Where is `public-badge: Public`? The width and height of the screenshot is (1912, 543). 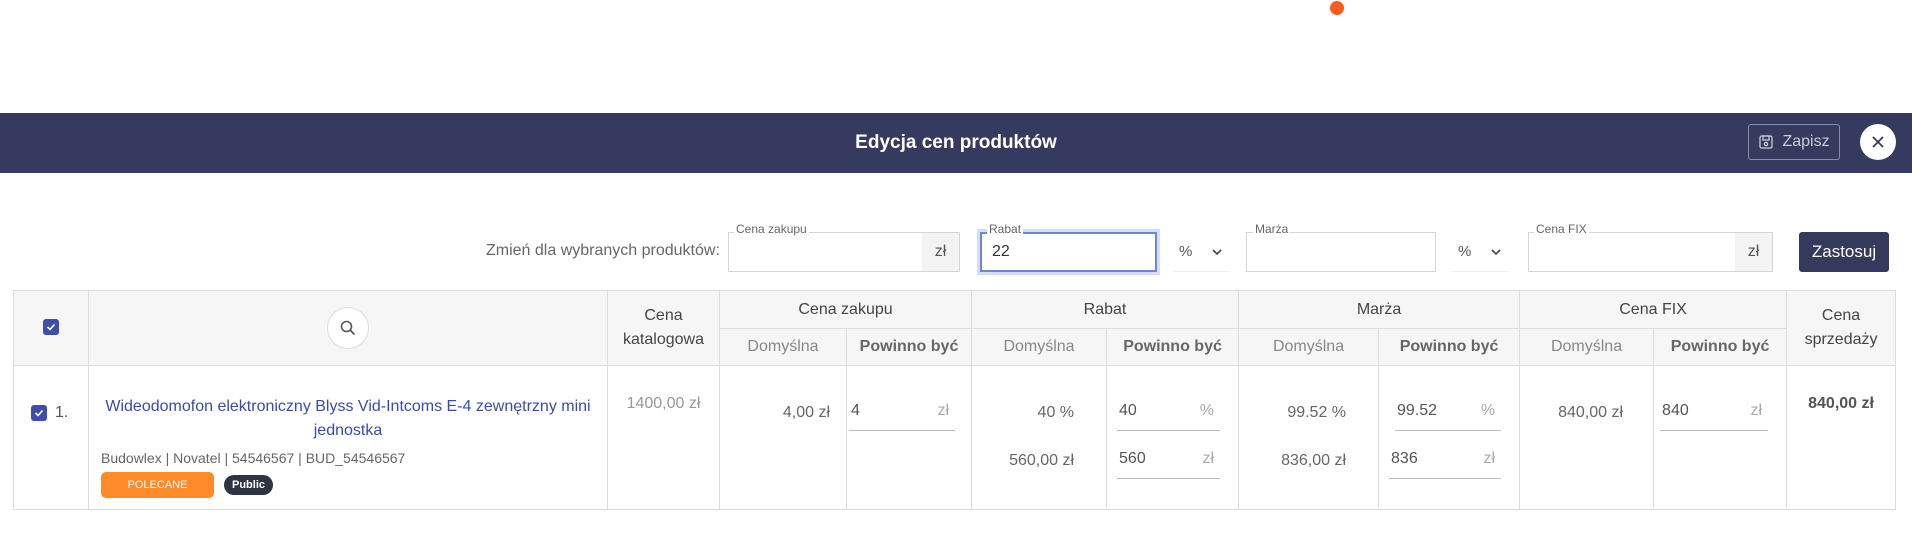 public-badge: Public is located at coordinates (249, 485).